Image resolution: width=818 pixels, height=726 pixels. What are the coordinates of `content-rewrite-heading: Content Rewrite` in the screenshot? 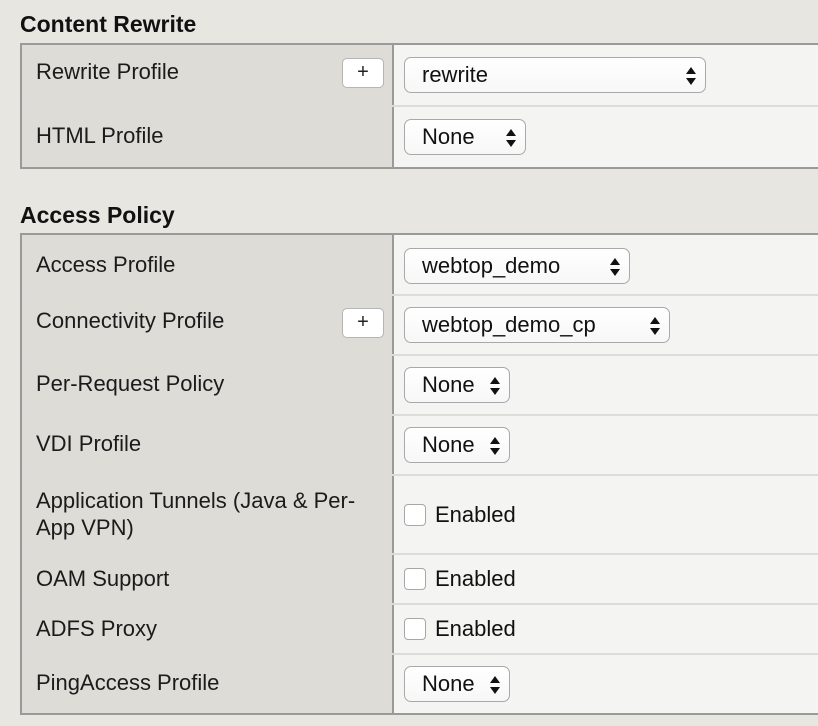 It's located at (108, 24).